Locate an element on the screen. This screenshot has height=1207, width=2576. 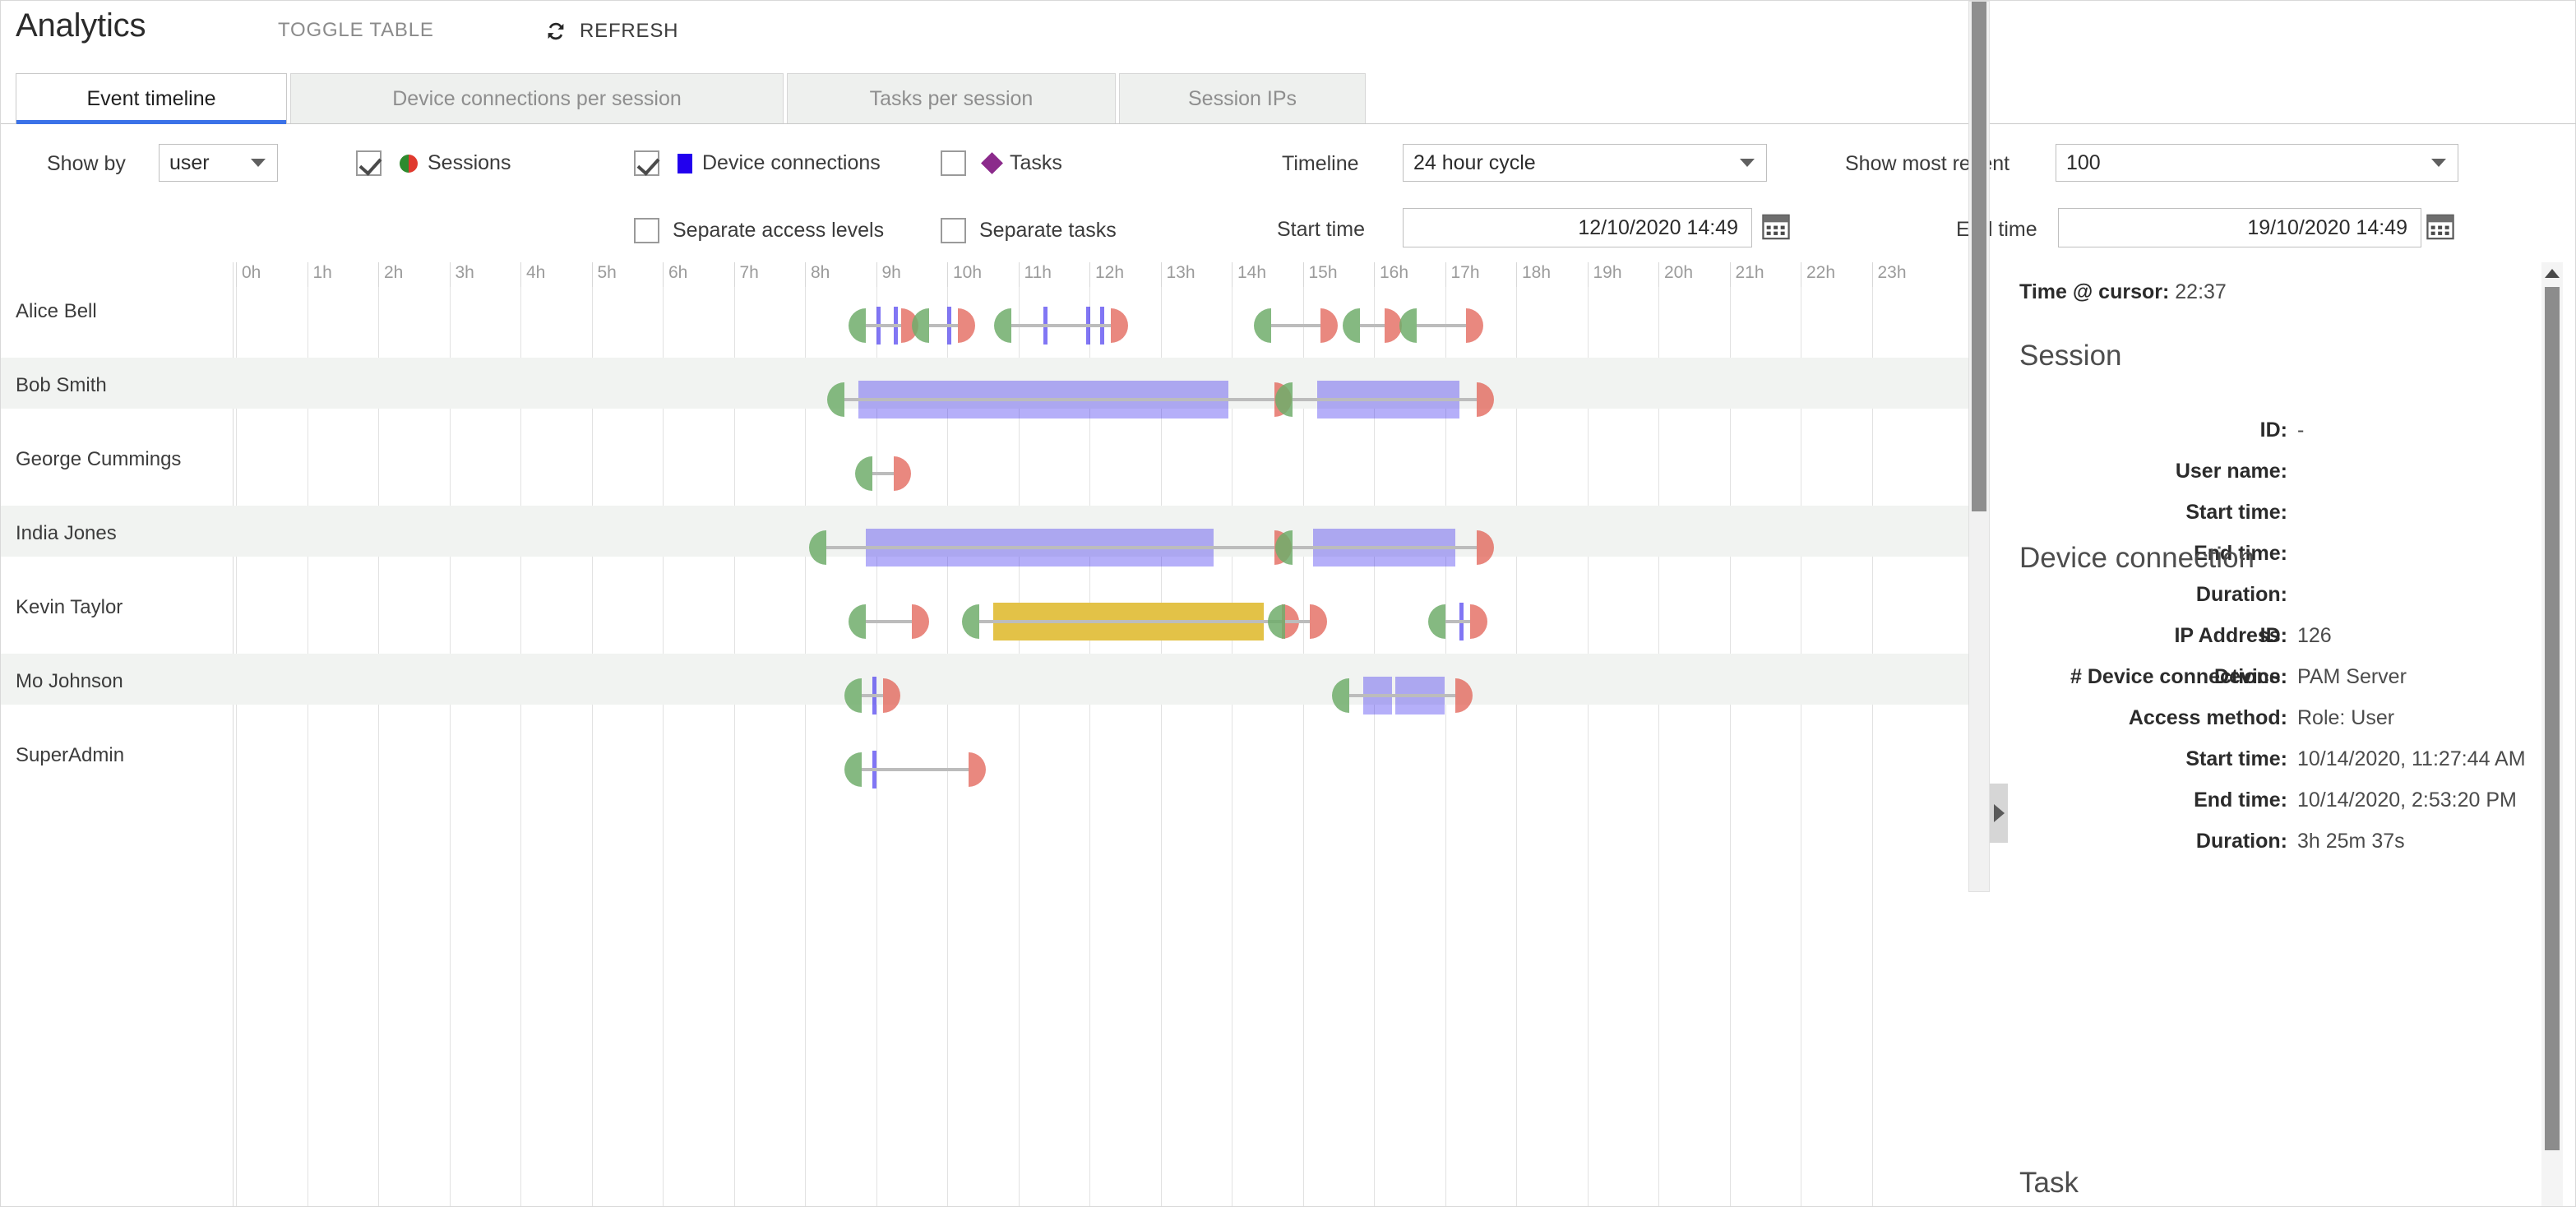
detail-field-key: Duration: is located at coordinates (2241, 594).